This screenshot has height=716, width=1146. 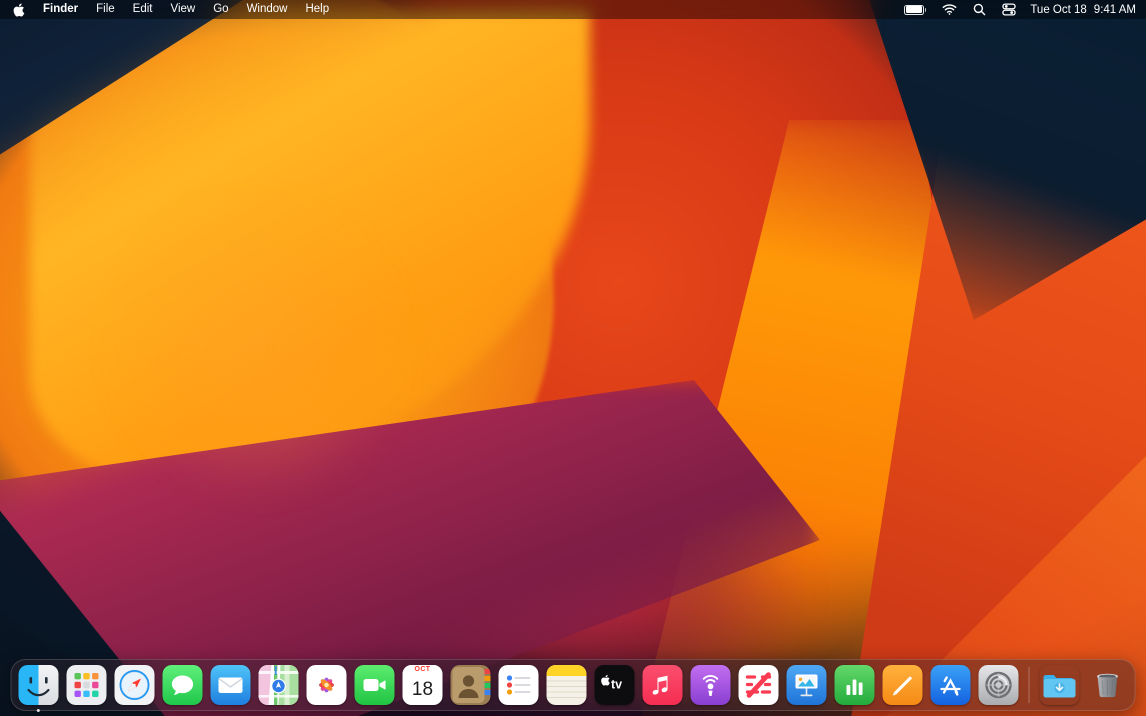 I want to click on dock-item-news, so click(x=758, y=685).